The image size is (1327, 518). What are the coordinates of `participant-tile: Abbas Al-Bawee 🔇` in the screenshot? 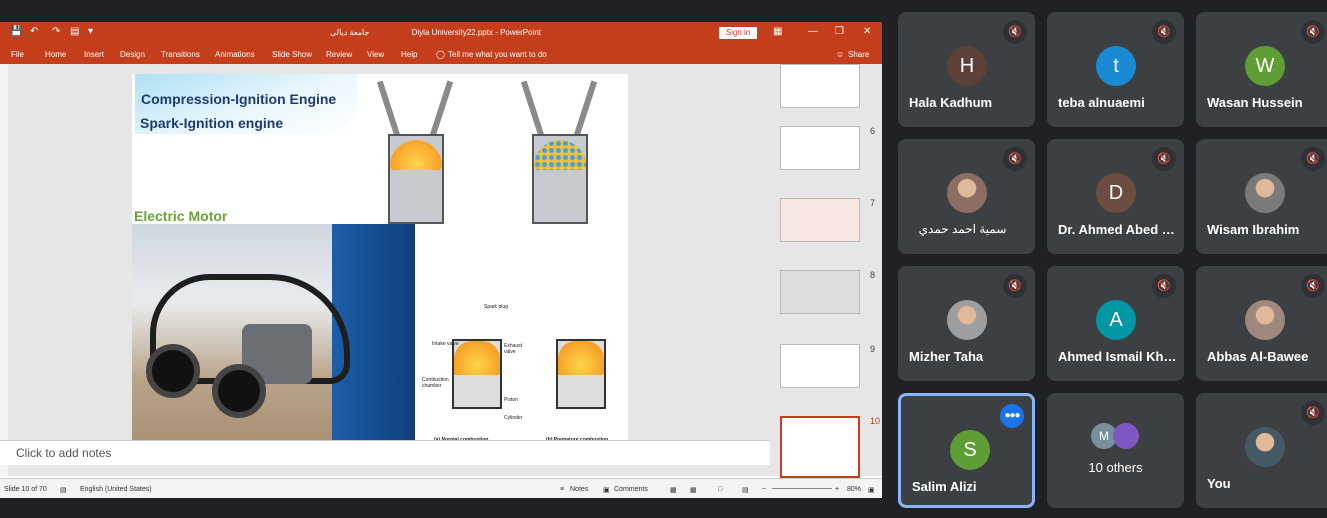 It's located at (1261, 323).